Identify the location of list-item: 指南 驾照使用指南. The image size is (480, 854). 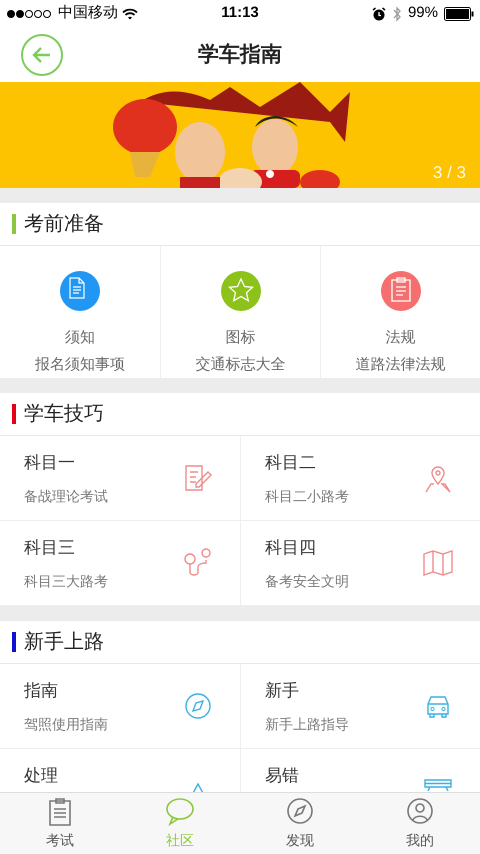
(120, 706).